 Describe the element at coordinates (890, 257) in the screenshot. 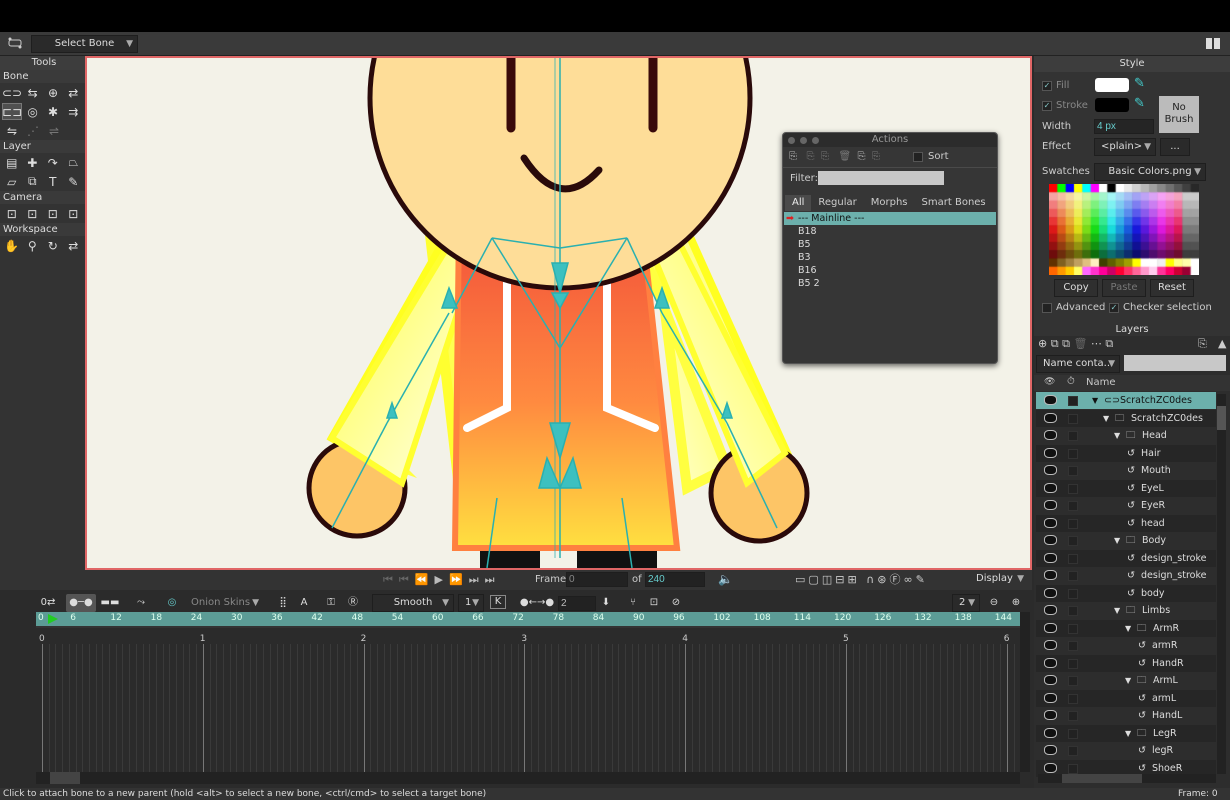

I see `list-item: B3` at that location.